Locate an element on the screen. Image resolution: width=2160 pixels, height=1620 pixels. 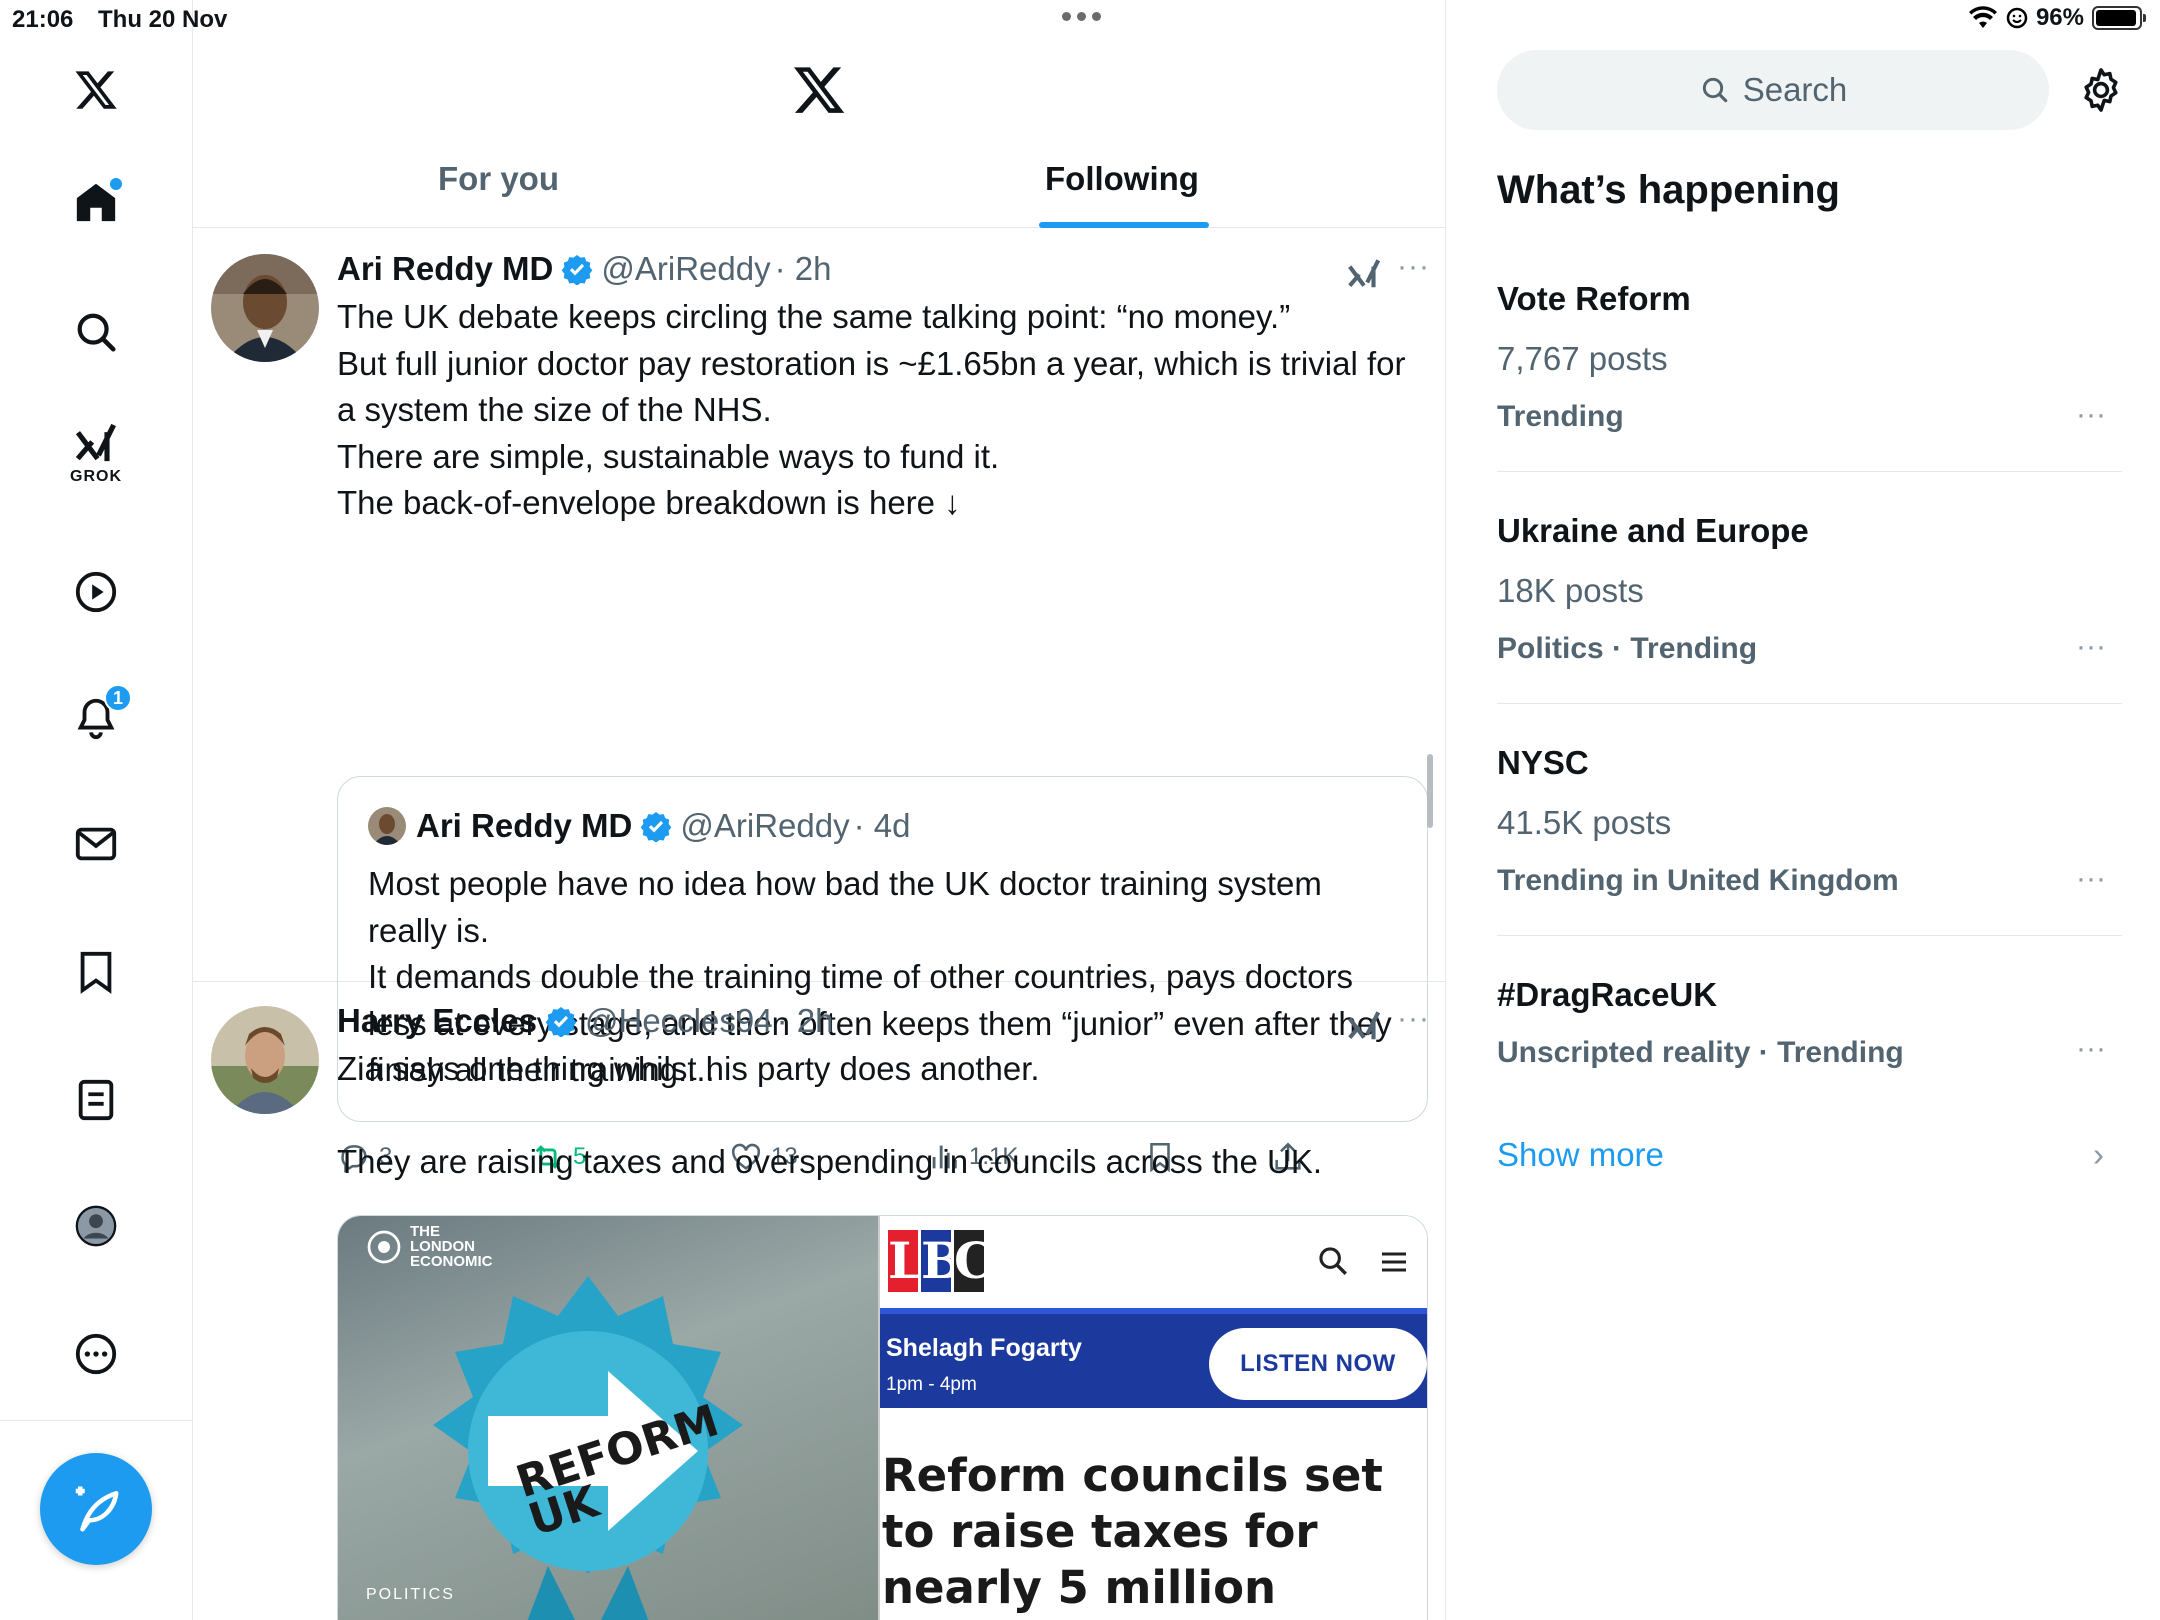
media-image-reform-rosette: THE LONDON ECONOMIC REFORM UK POLITICS is located at coordinates (608, 1418).